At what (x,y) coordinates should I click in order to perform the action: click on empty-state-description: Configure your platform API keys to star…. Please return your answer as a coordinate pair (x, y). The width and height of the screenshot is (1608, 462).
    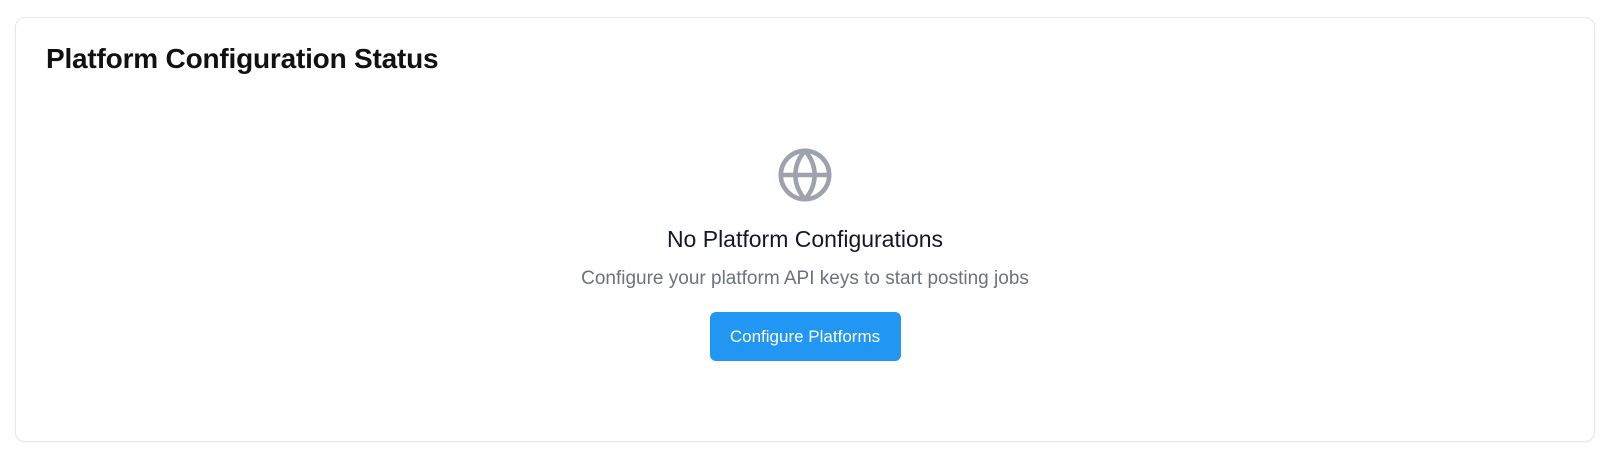
    Looking at the image, I should click on (805, 278).